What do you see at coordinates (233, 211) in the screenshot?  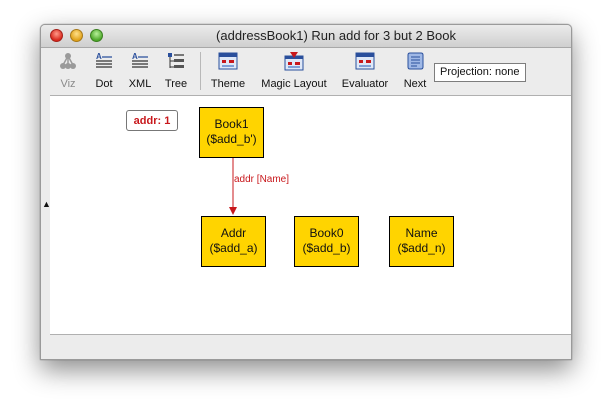 I see `edge-arrowhead` at bounding box center [233, 211].